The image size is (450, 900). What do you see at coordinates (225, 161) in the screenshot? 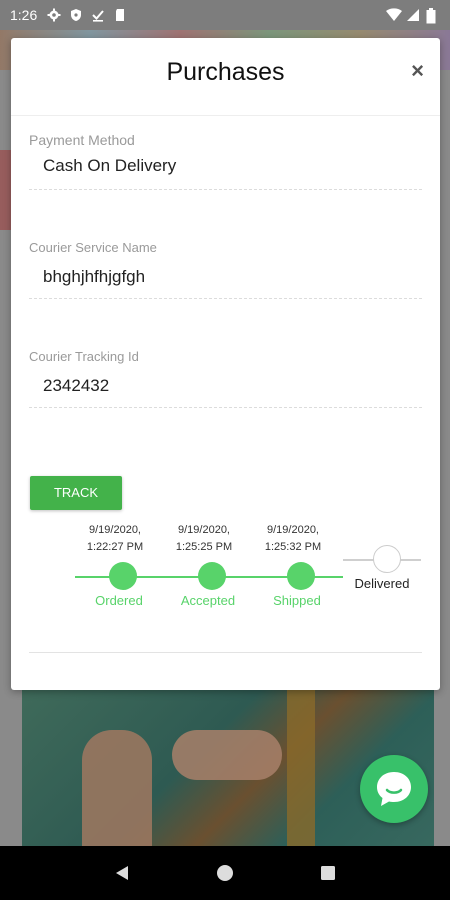
I see `payment-method-field: Payment Method Cash On Delivery` at bounding box center [225, 161].